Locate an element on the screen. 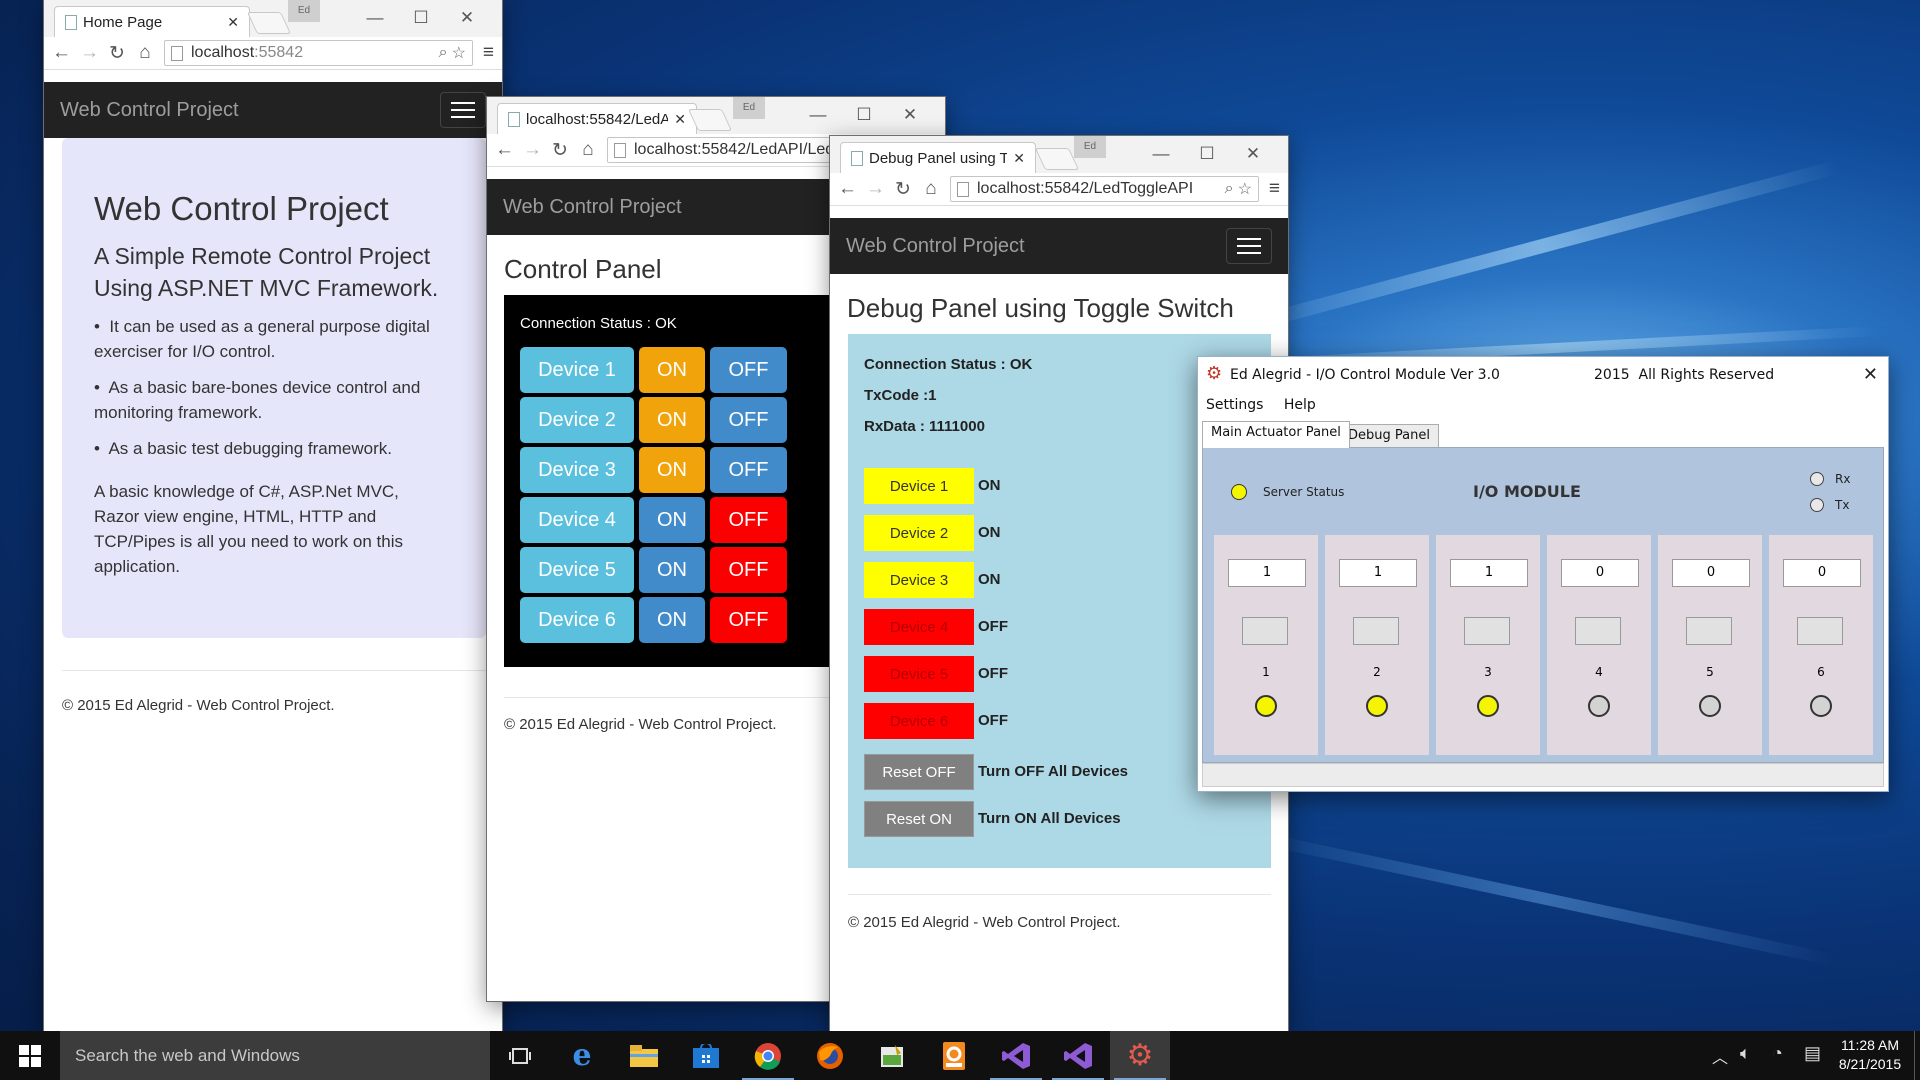 The height and width of the screenshot is (1080, 1920). browser-tab-debug-panel: Debug Panel using To ✕ is located at coordinates (938, 157).